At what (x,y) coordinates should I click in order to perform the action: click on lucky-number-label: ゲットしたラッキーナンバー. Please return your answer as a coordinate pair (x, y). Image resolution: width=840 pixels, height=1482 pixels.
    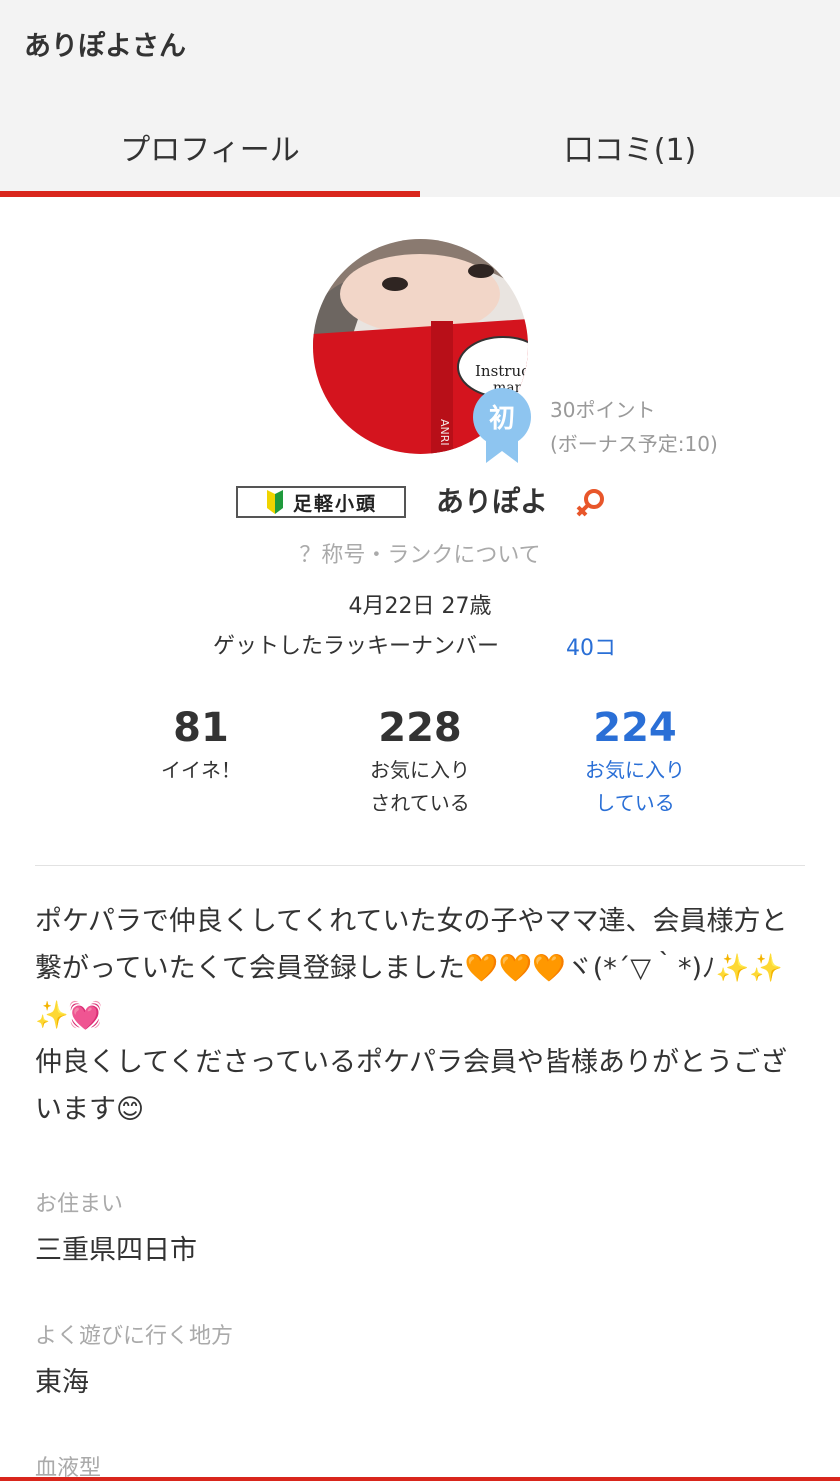
    Looking at the image, I should click on (356, 646).